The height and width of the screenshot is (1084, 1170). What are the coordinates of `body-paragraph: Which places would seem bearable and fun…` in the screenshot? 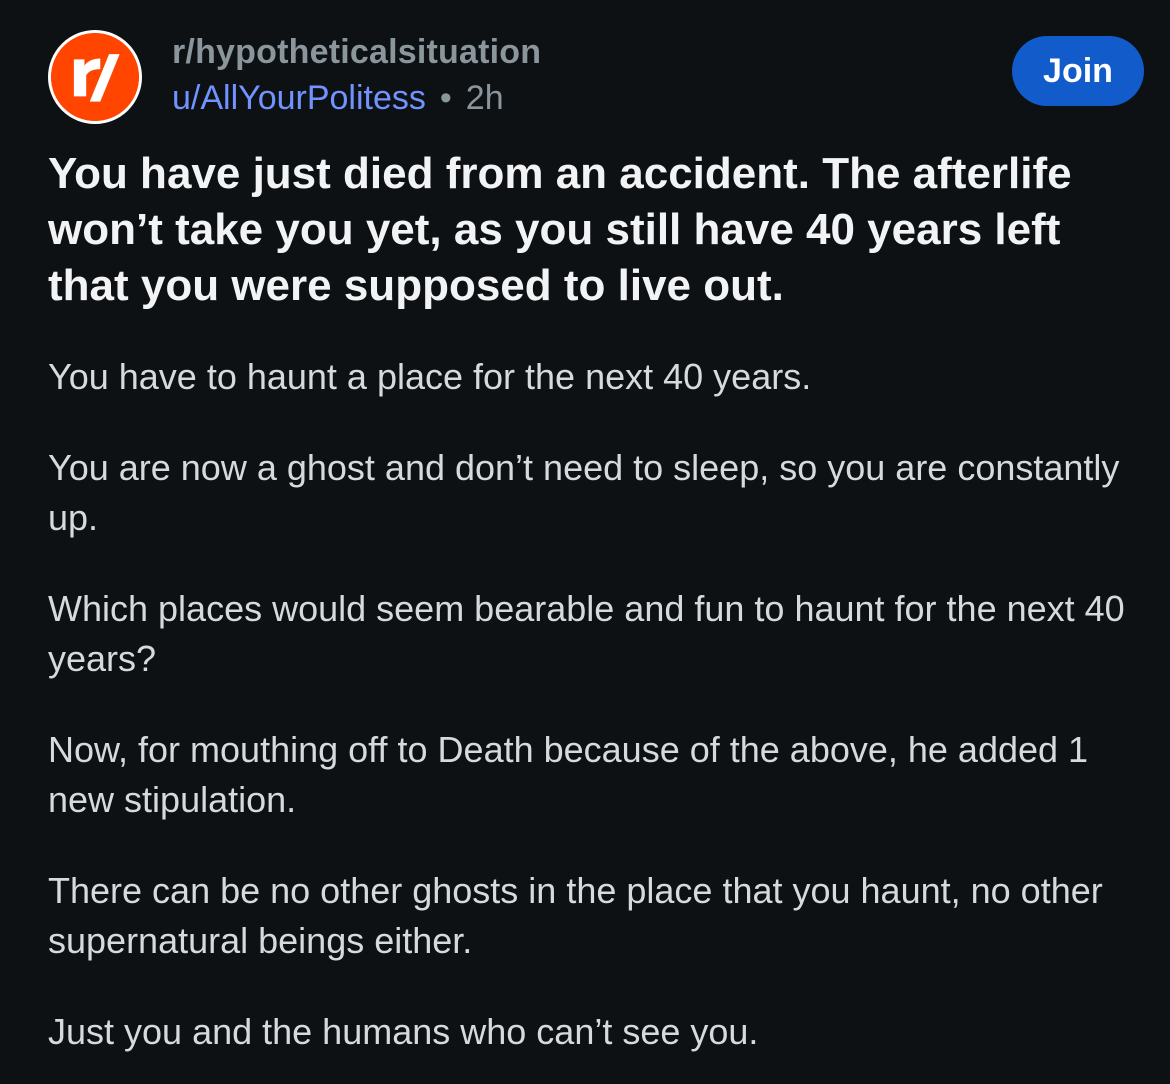 It's located at (586, 633).